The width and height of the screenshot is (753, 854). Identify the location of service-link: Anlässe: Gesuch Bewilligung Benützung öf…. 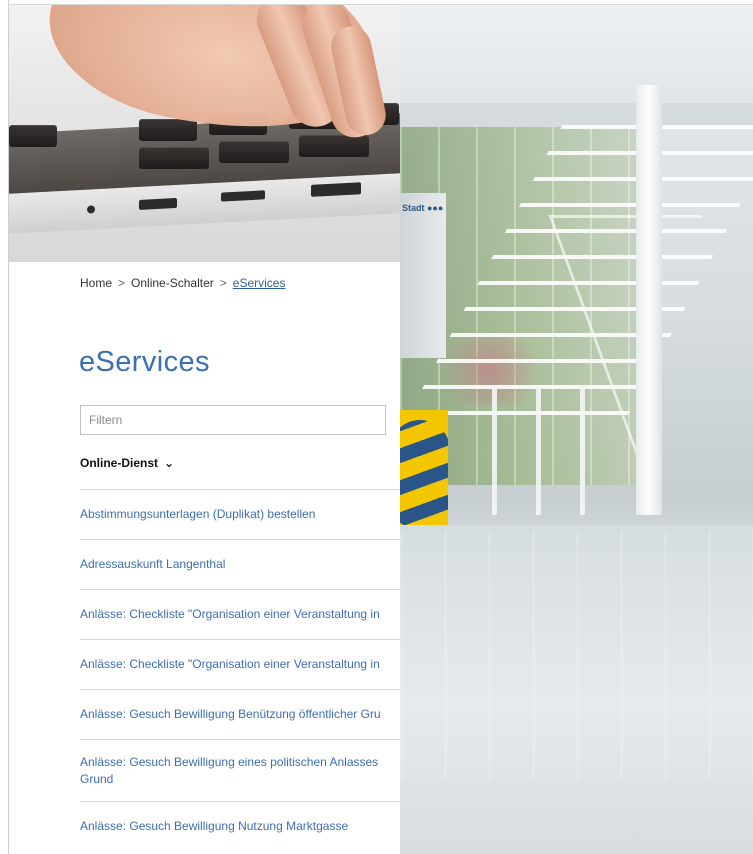
(240, 714).